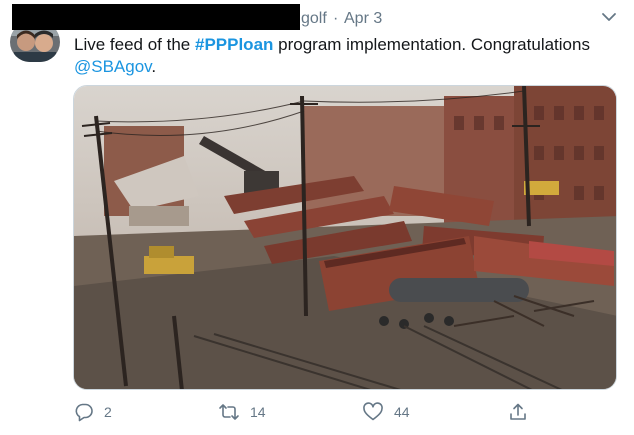 The width and height of the screenshot is (634, 435). What do you see at coordinates (317, 413) in the screenshot?
I see `tweet-actions: 2 14 44` at bounding box center [317, 413].